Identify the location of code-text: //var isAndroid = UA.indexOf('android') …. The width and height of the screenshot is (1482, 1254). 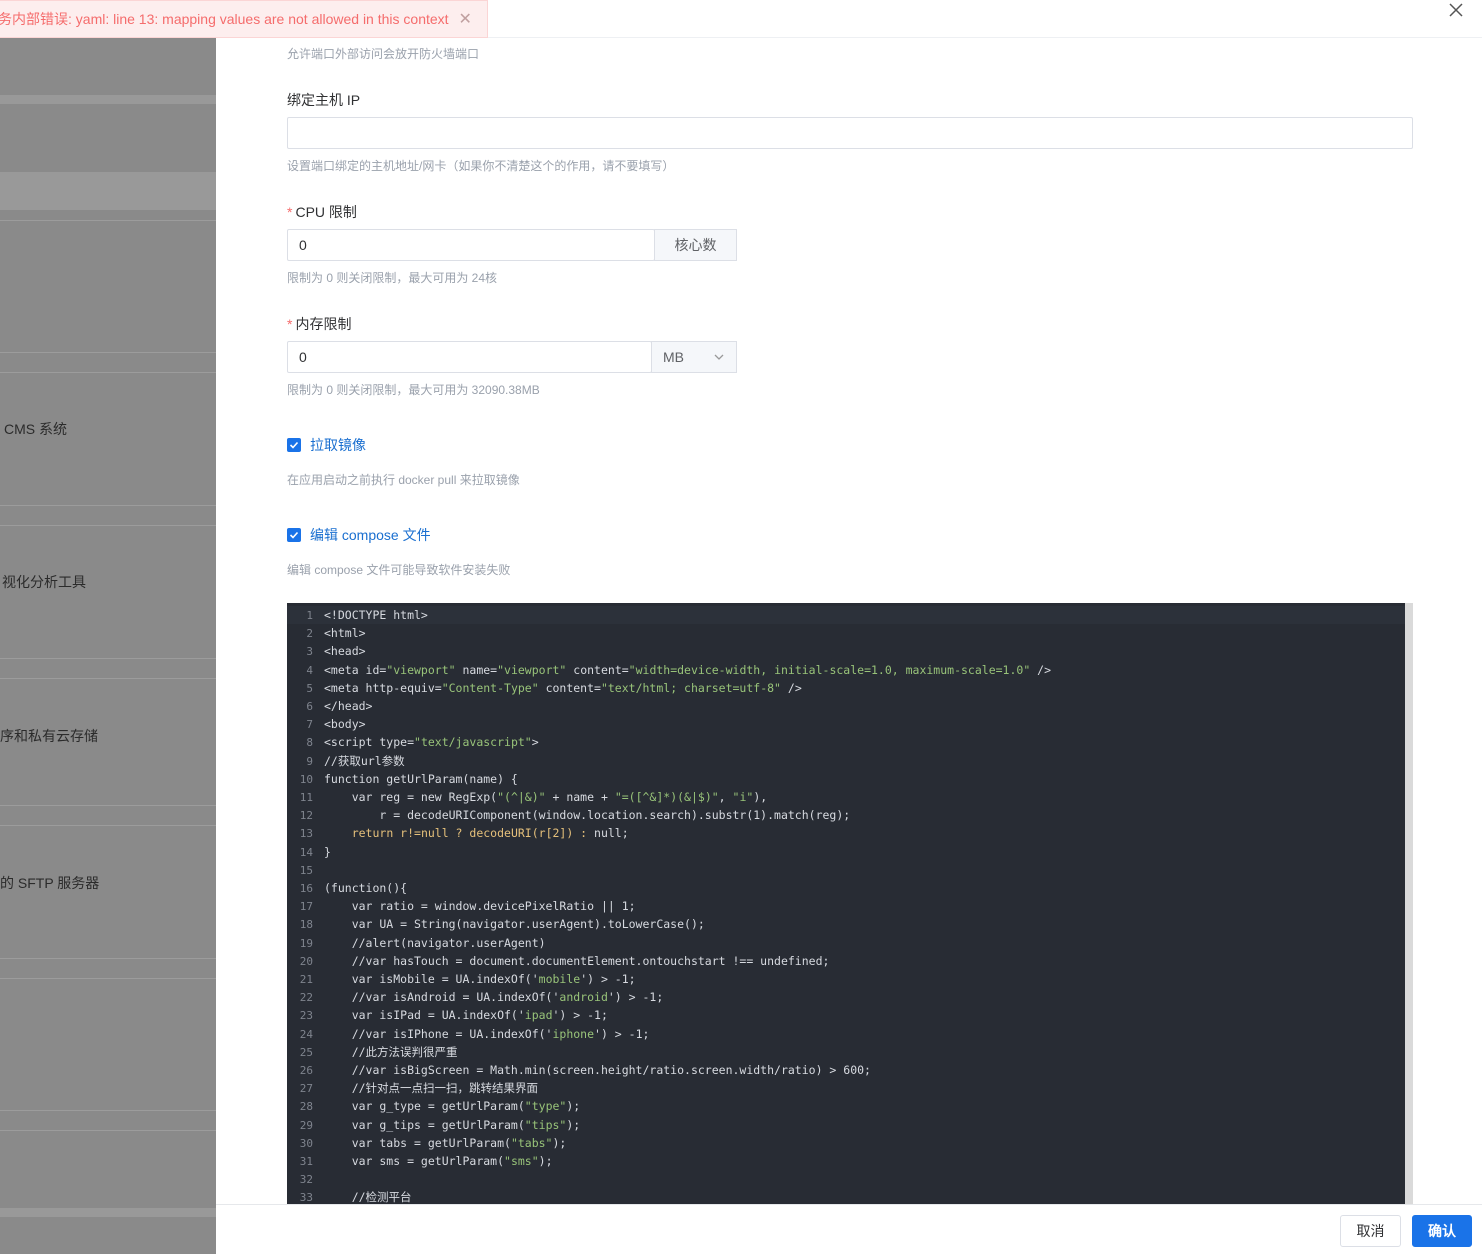
(494, 997).